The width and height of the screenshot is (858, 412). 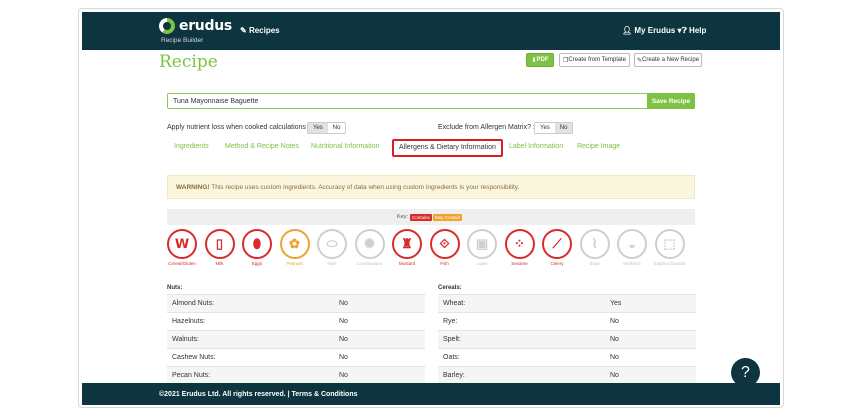 I want to click on erudus-logo-icon, so click(x=167, y=26).